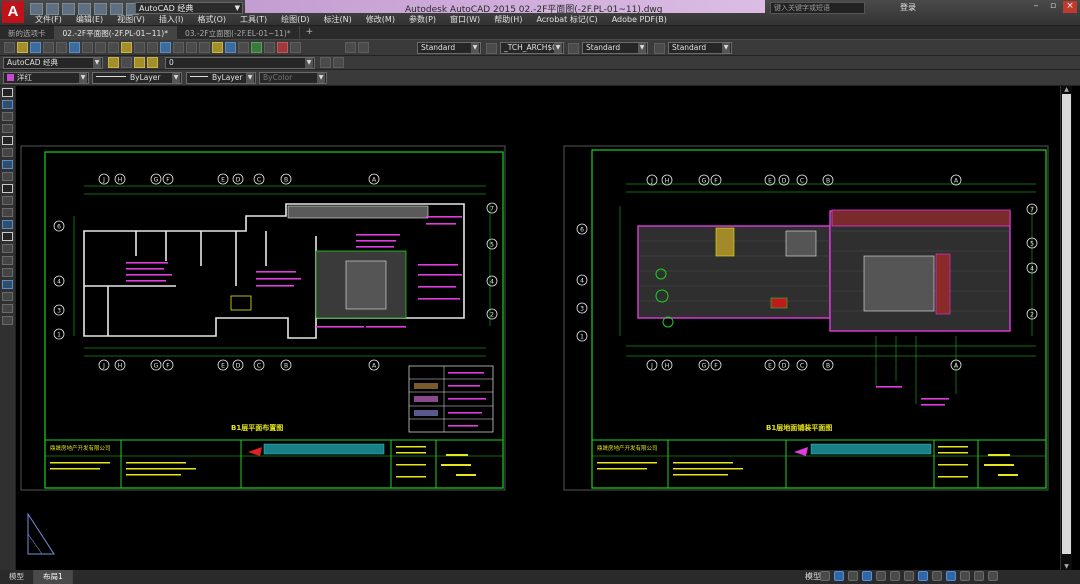  I want to click on menu-item: 窗口(W), so click(465, 19).